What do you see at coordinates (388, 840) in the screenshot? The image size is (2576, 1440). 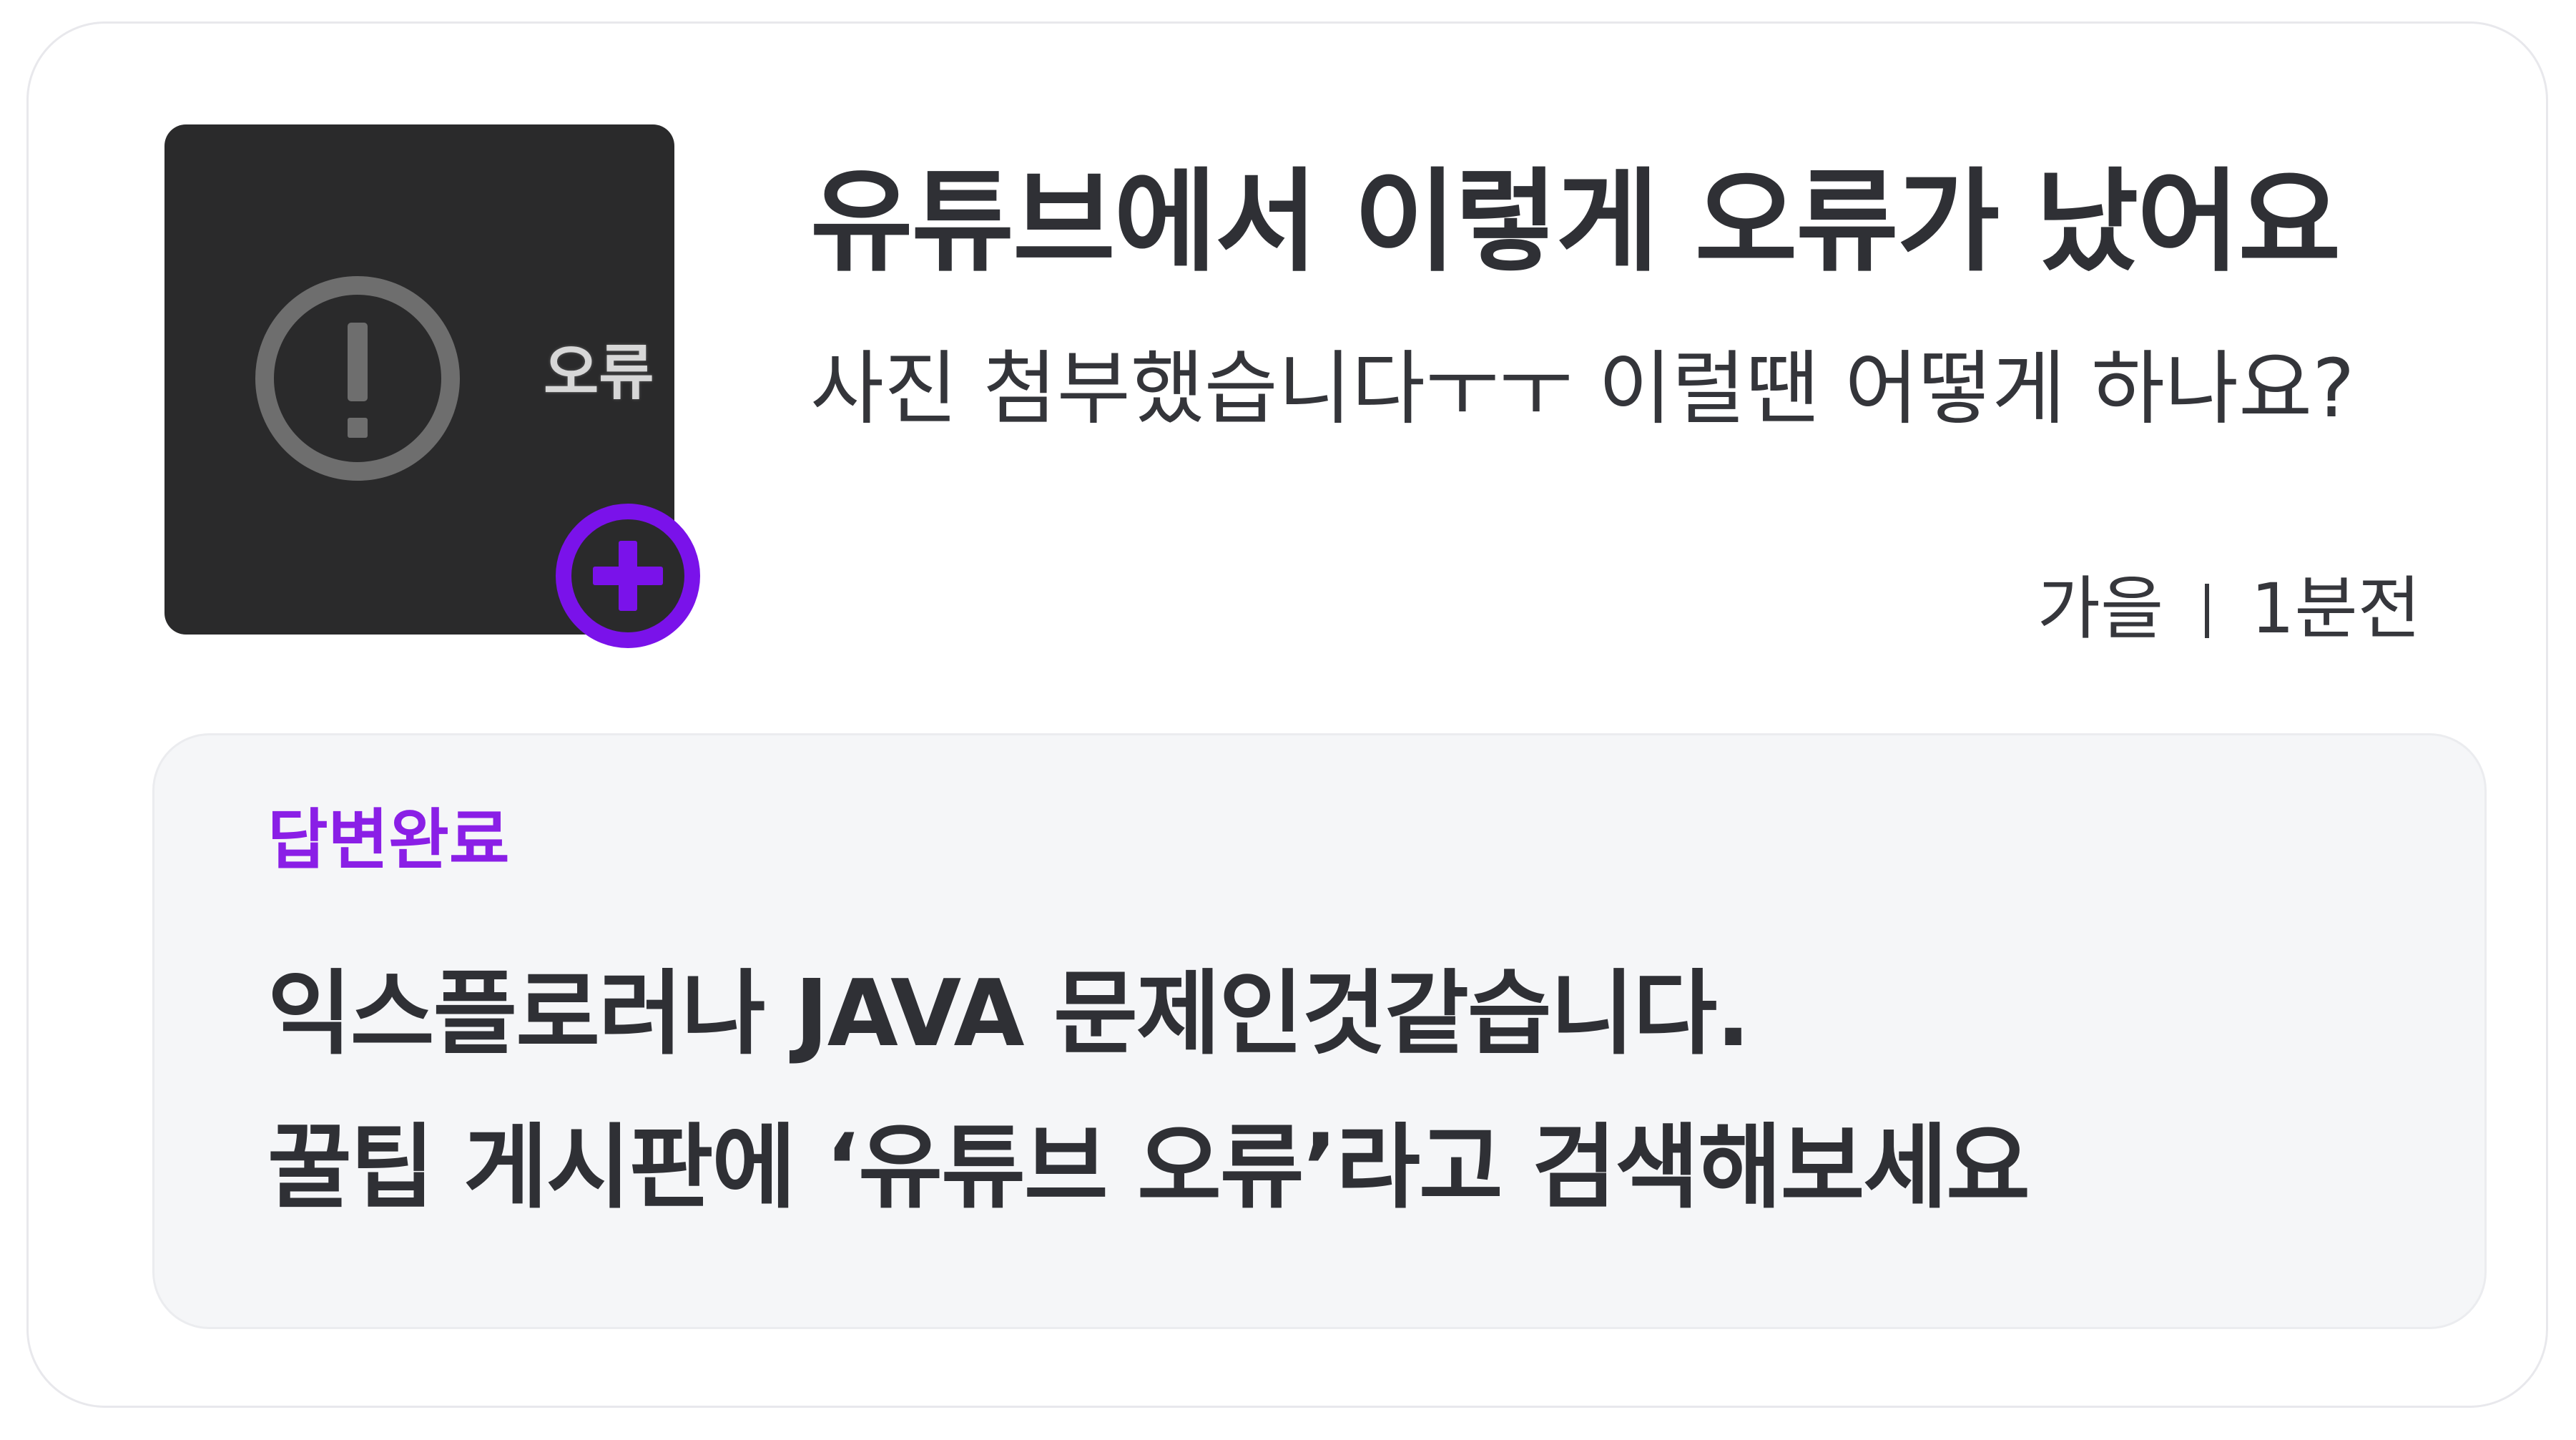 I see `answer-status-badge: 답변완료` at bounding box center [388, 840].